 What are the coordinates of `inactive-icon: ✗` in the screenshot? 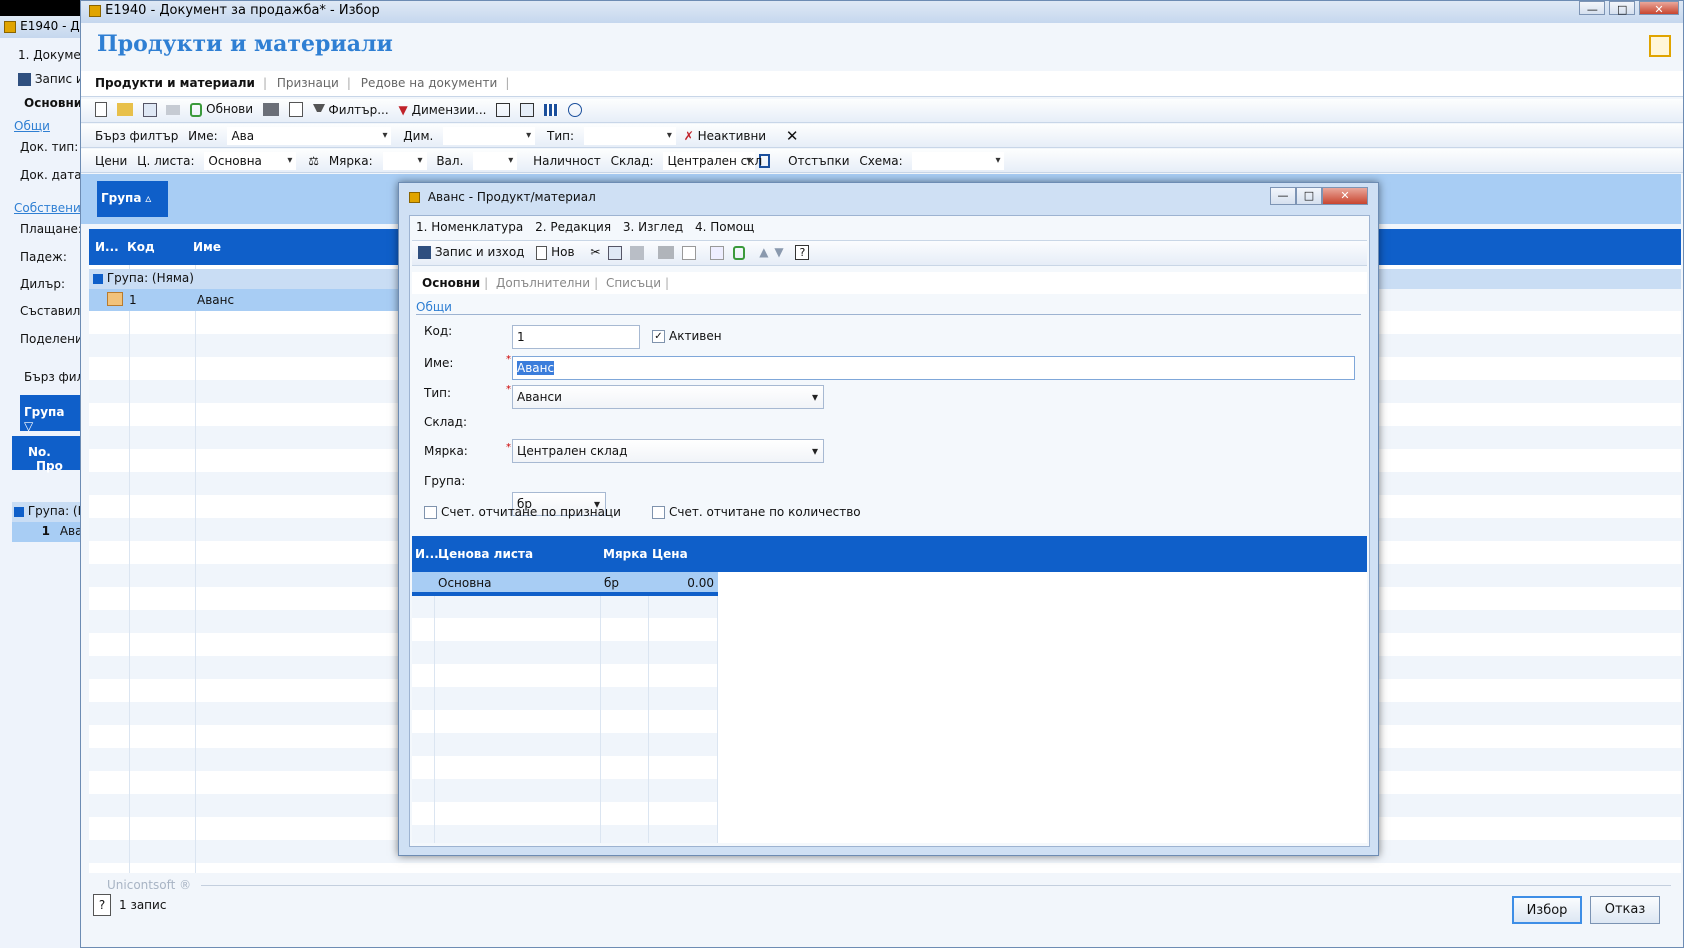 It's located at (688, 136).